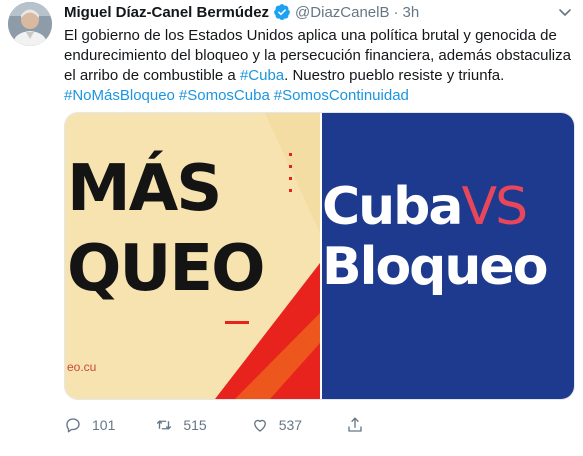  I want to click on reply-button: 101, so click(89, 425).